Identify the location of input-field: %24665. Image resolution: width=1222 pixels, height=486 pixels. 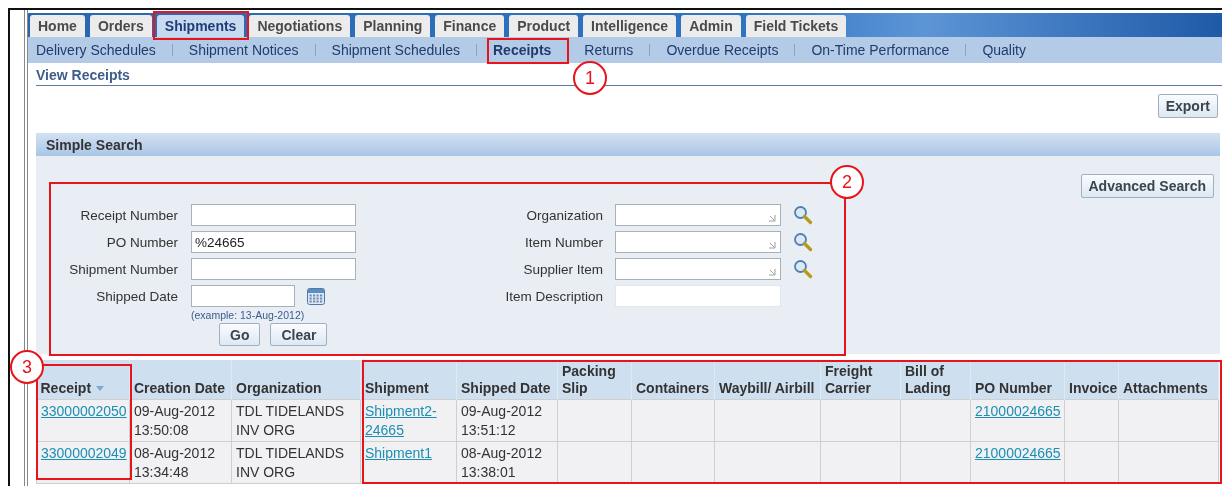
(273, 242).